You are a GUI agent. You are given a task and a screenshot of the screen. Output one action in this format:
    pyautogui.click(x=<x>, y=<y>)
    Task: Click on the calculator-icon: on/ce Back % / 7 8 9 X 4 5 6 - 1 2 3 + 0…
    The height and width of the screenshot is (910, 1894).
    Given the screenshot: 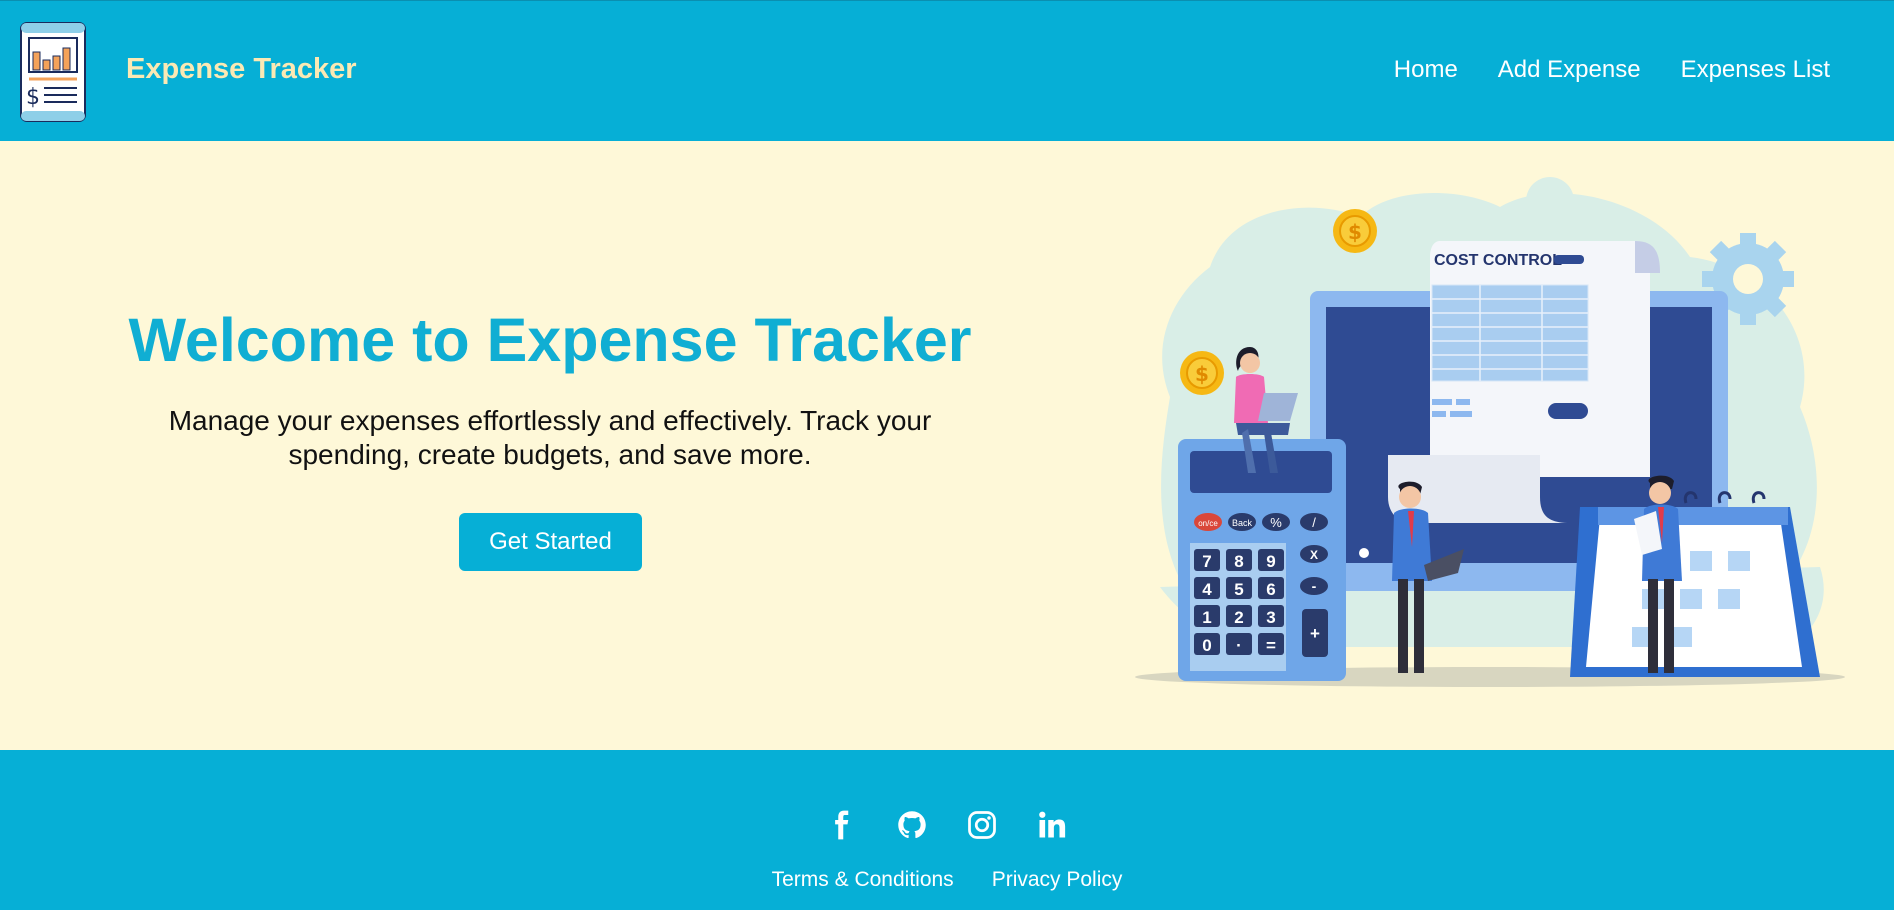 What is the action you would take?
    pyautogui.click(x=1262, y=560)
    